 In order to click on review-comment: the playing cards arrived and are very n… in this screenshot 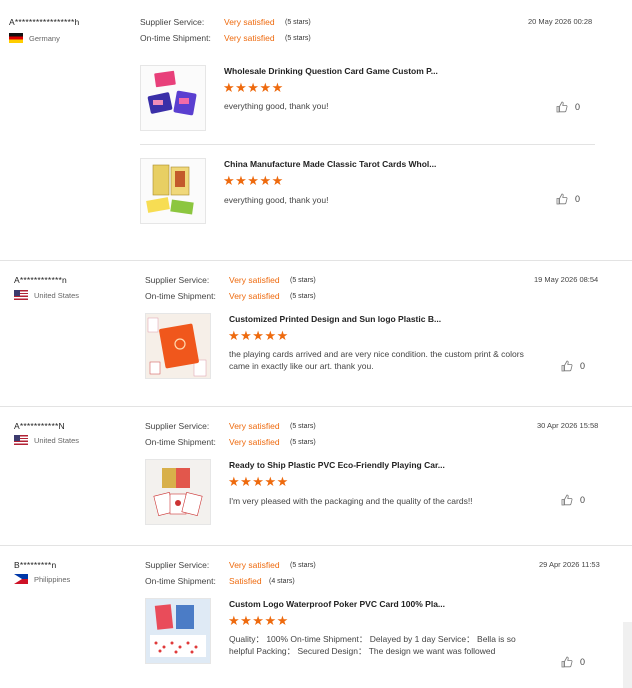, I will do `click(376, 360)`.